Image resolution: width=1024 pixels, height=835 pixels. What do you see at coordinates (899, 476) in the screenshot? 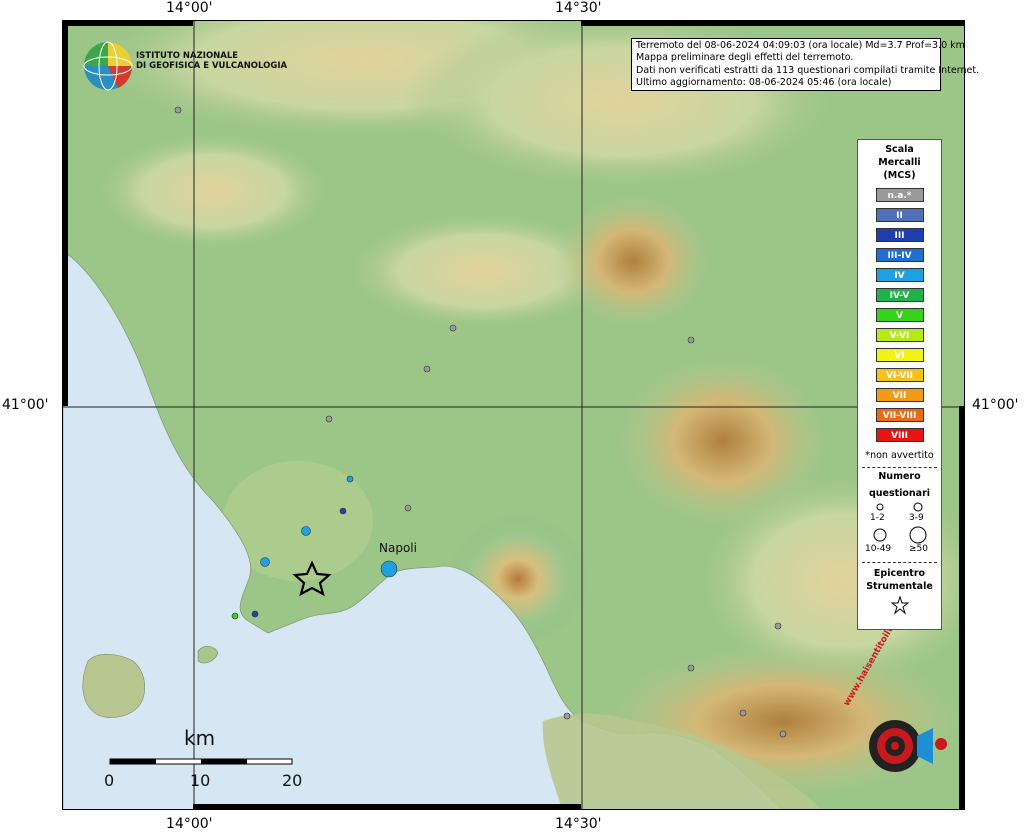
I see `count-title-line1: Numero` at bounding box center [899, 476].